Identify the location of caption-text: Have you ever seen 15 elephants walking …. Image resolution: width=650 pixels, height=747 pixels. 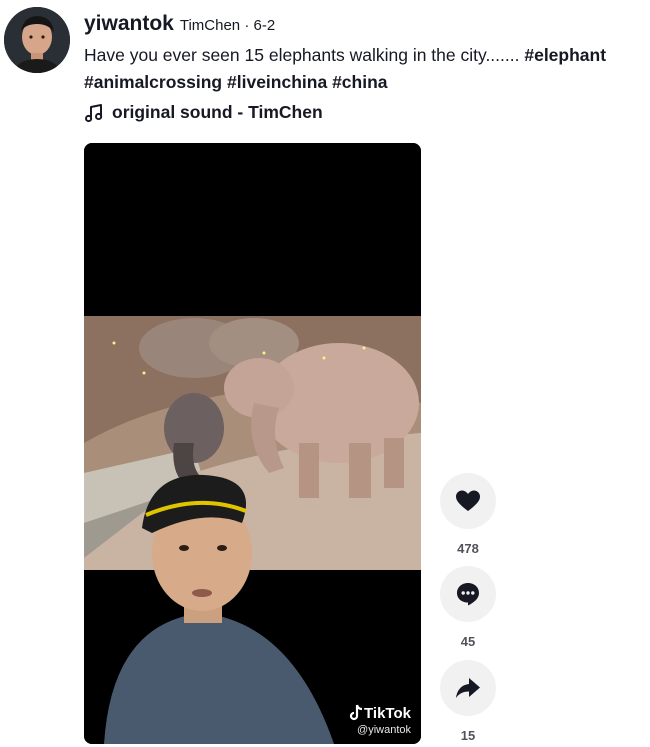
(302, 55).